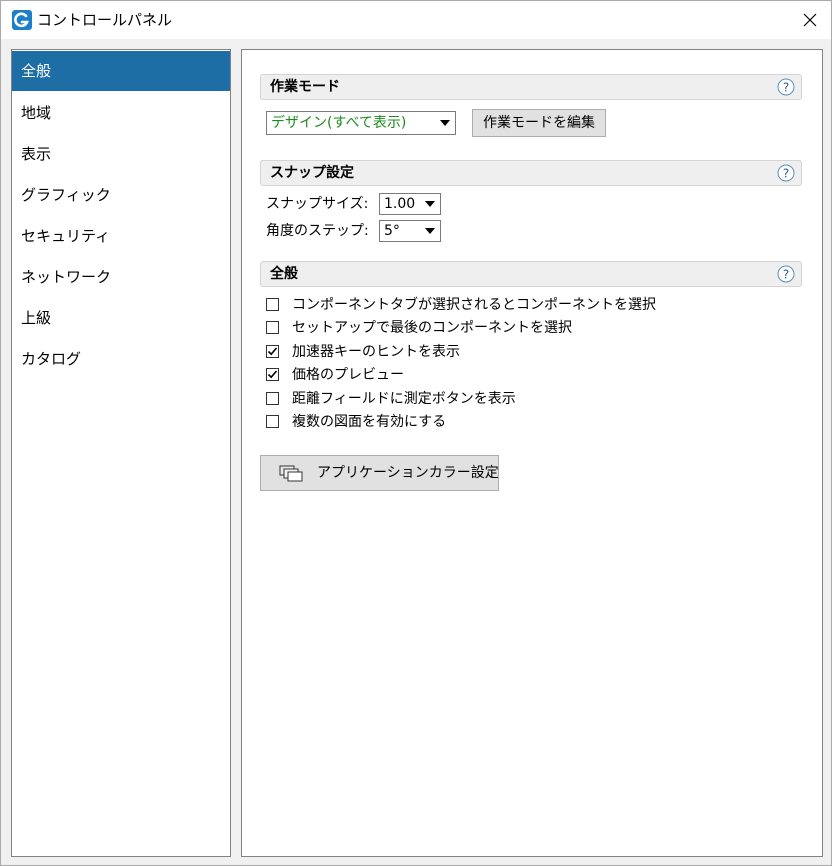  What do you see at coordinates (121, 236) in the screenshot?
I see `sidebar-item-security: セキュリティ` at bounding box center [121, 236].